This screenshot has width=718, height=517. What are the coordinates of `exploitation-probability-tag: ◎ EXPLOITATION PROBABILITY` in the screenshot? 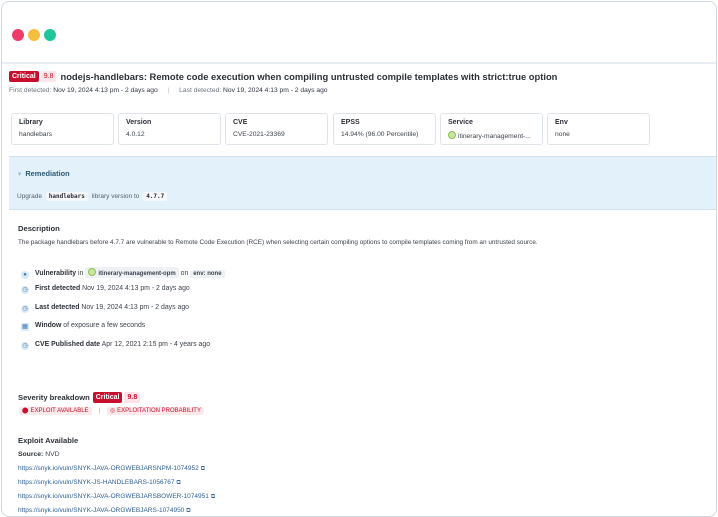 It's located at (155, 411).